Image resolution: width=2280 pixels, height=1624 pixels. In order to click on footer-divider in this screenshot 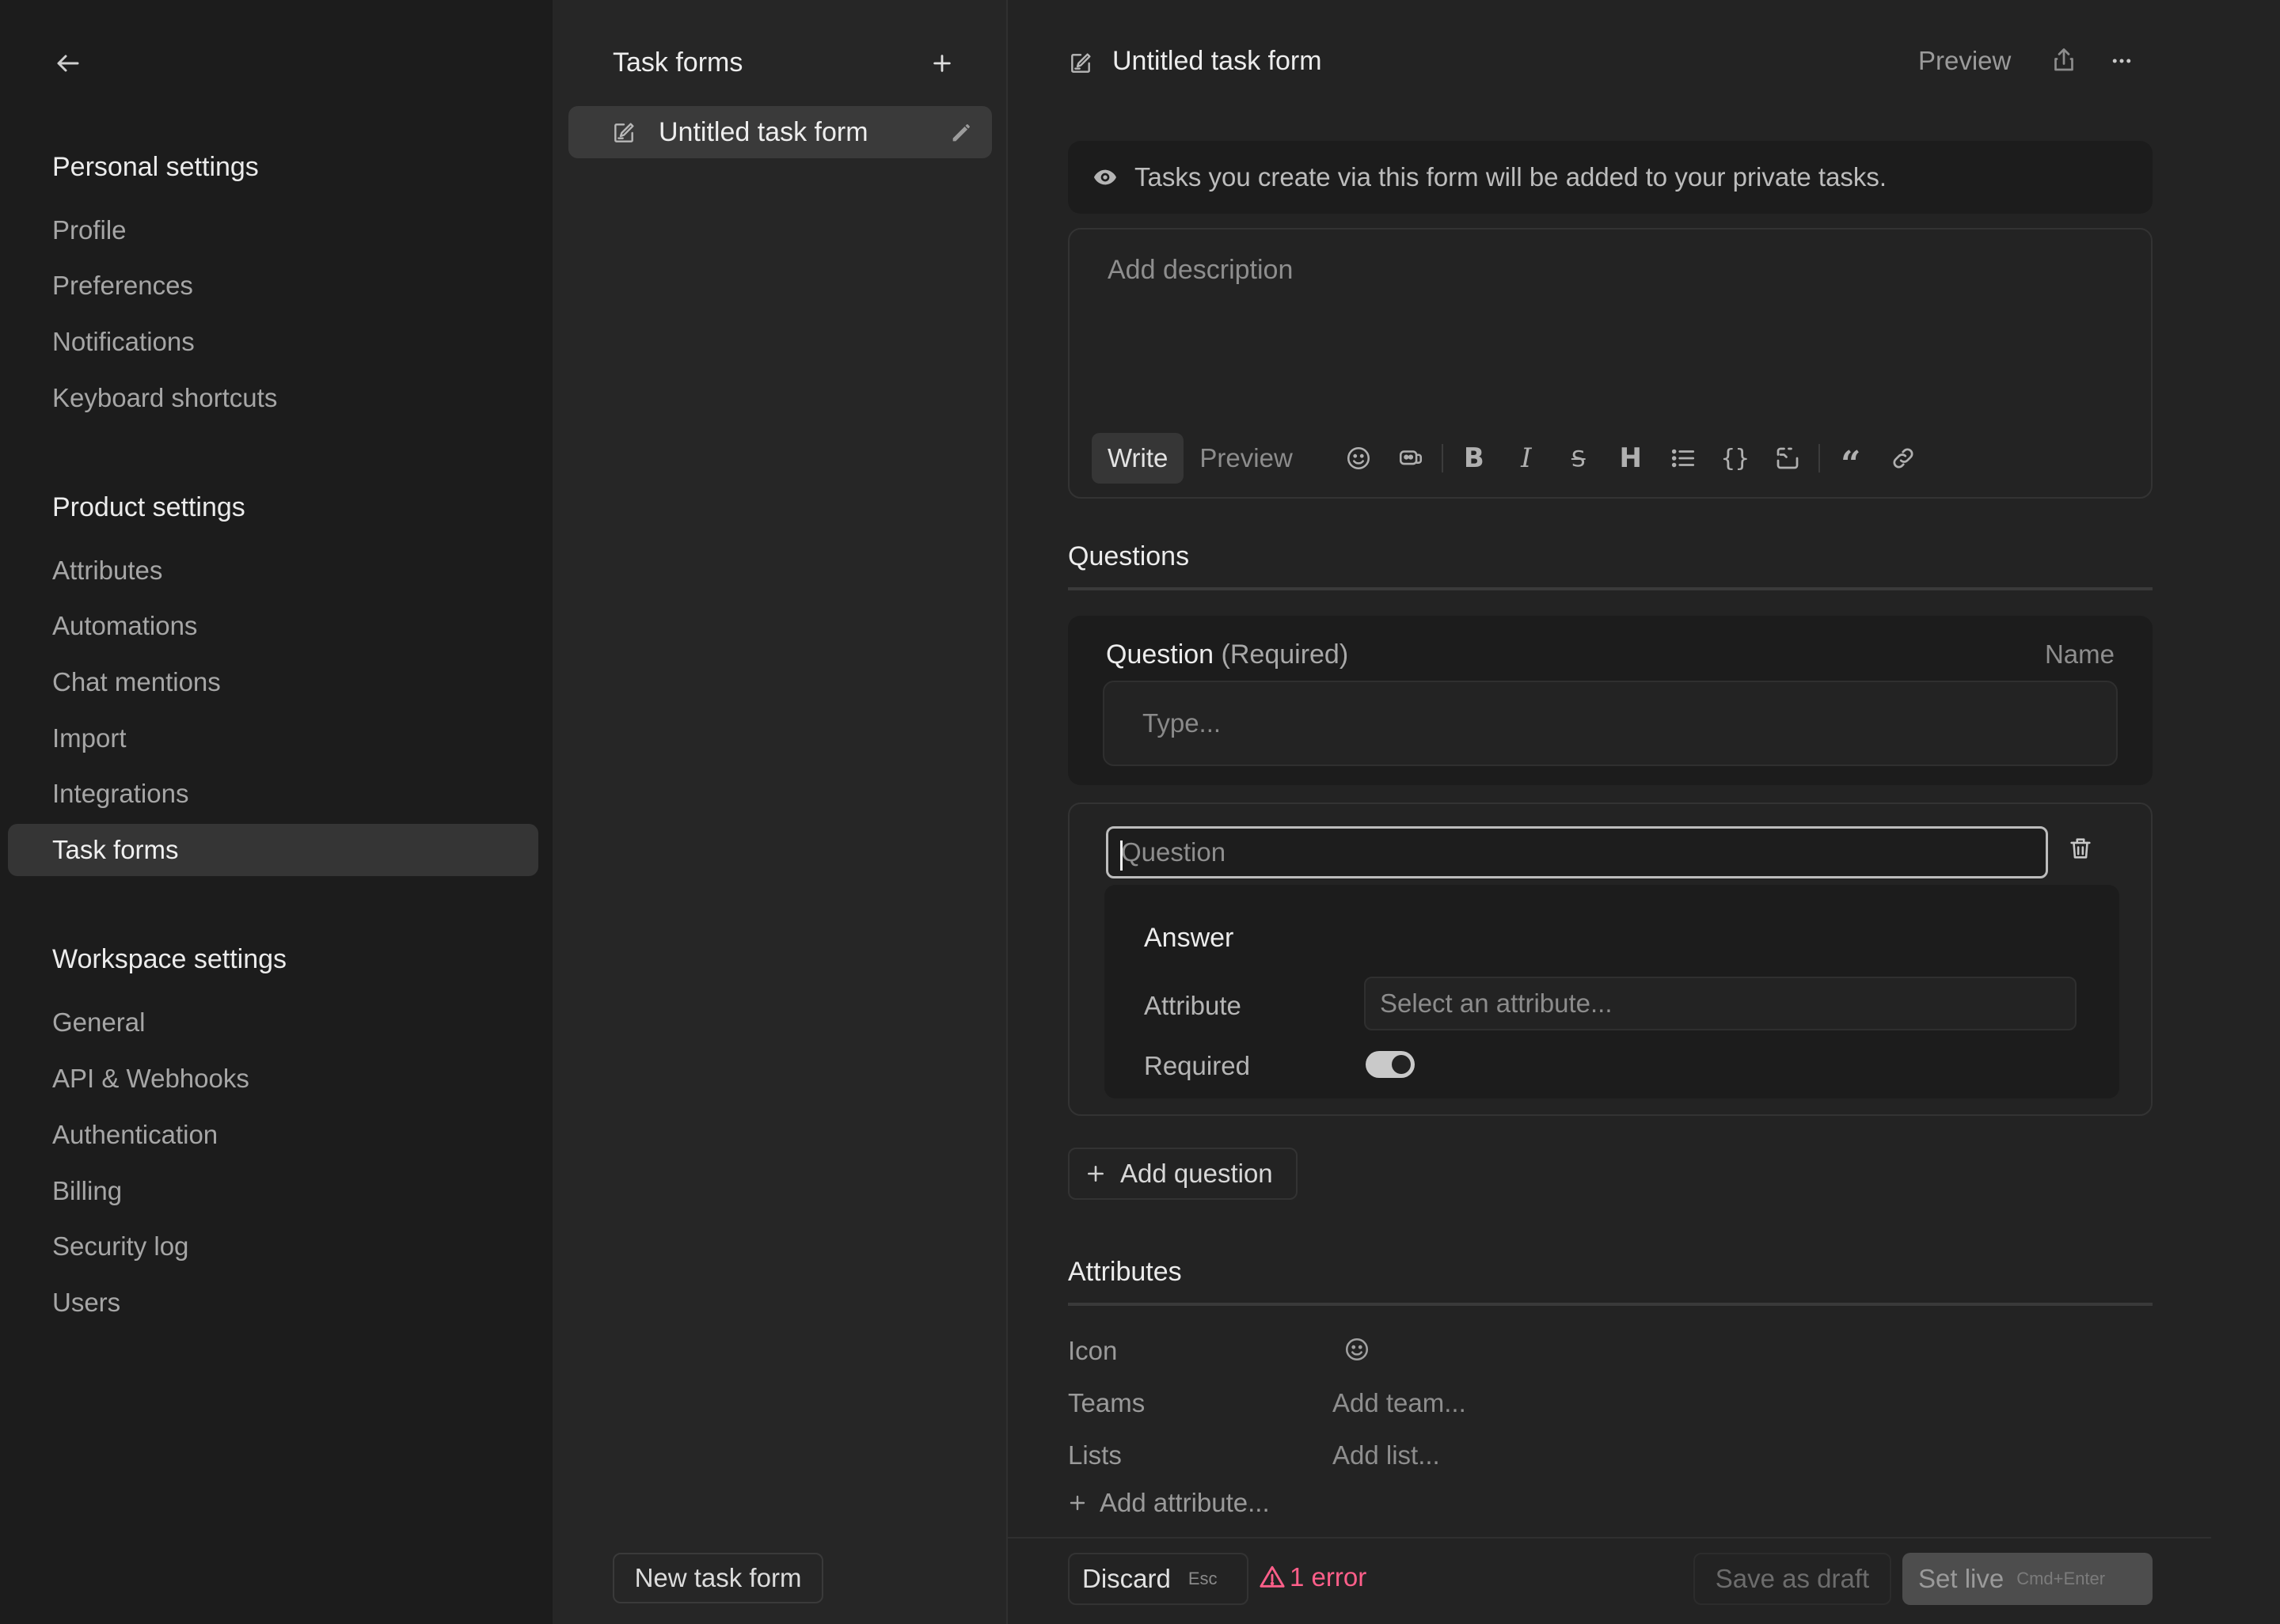, I will do `click(1609, 1538)`.